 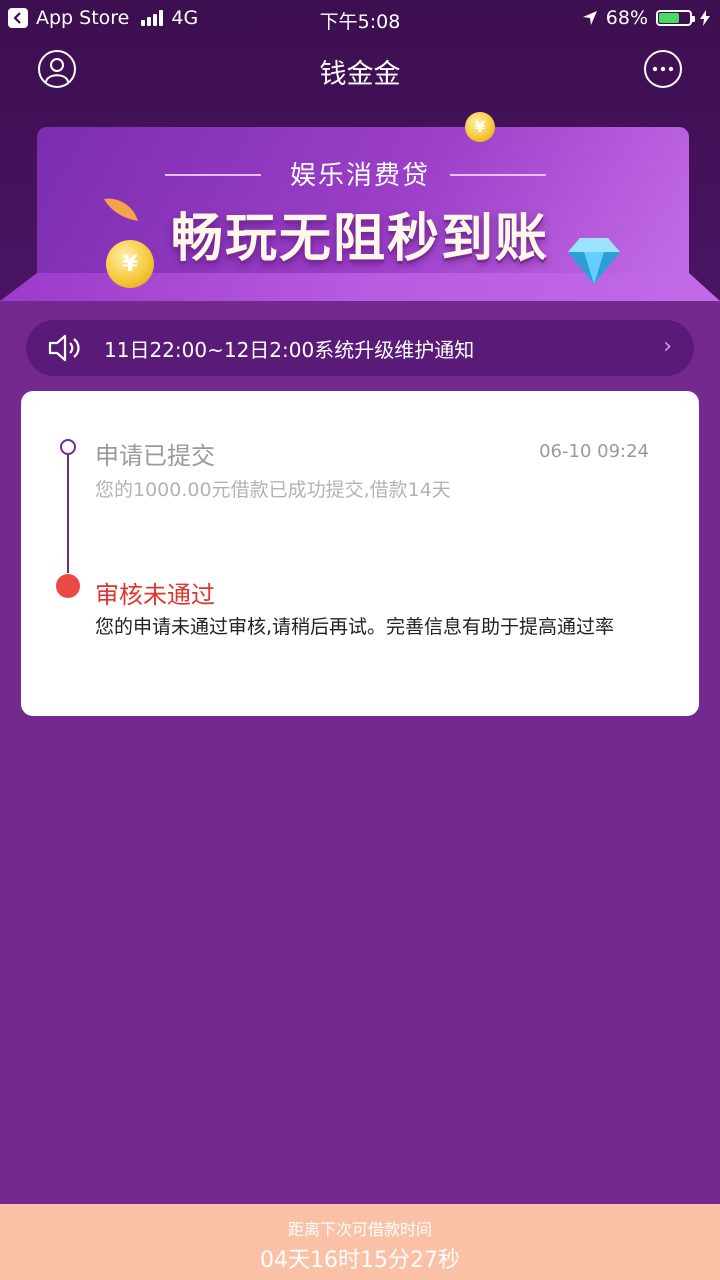 What do you see at coordinates (626, 18) in the screenshot?
I see `battery-percent: 68%` at bounding box center [626, 18].